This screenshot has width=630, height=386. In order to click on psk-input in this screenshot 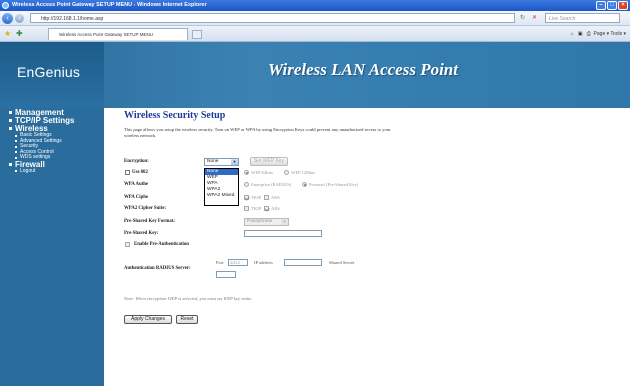, I will do `click(283, 233)`.